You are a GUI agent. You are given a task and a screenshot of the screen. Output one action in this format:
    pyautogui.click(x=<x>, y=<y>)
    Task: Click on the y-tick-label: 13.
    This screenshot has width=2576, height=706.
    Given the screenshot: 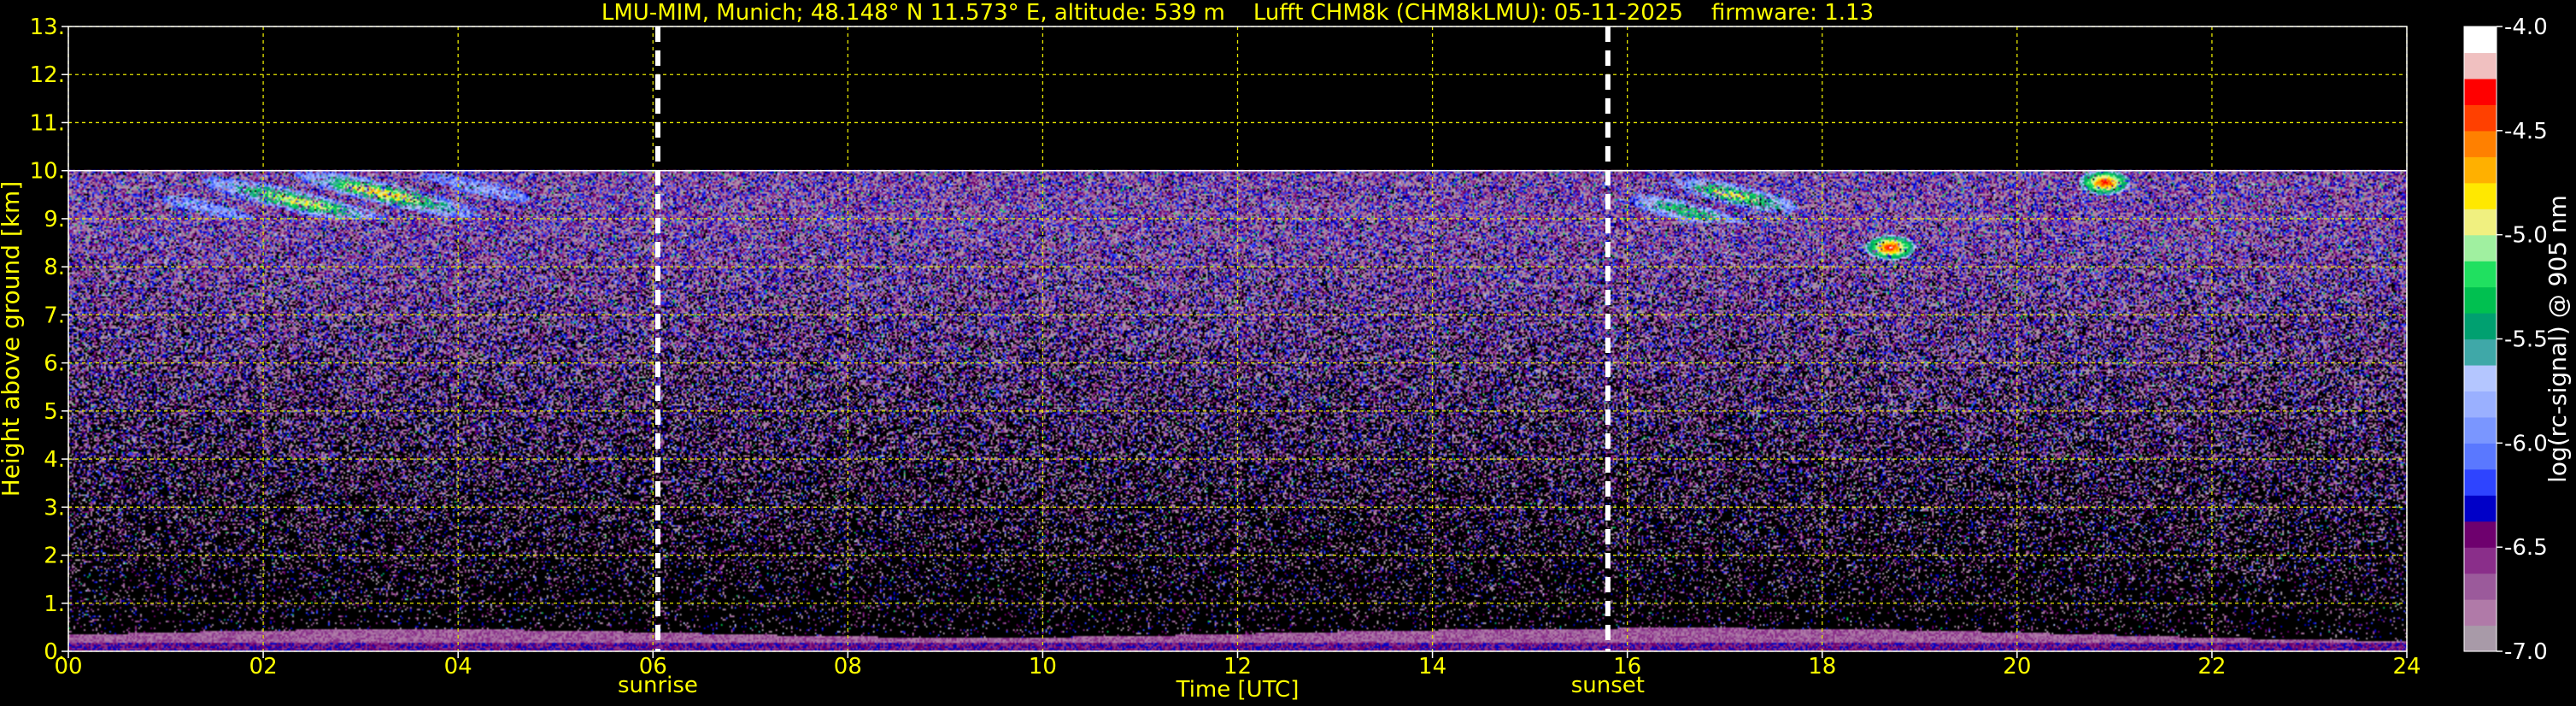 What is the action you would take?
    pyautogui.click(x=47, y=27)
    